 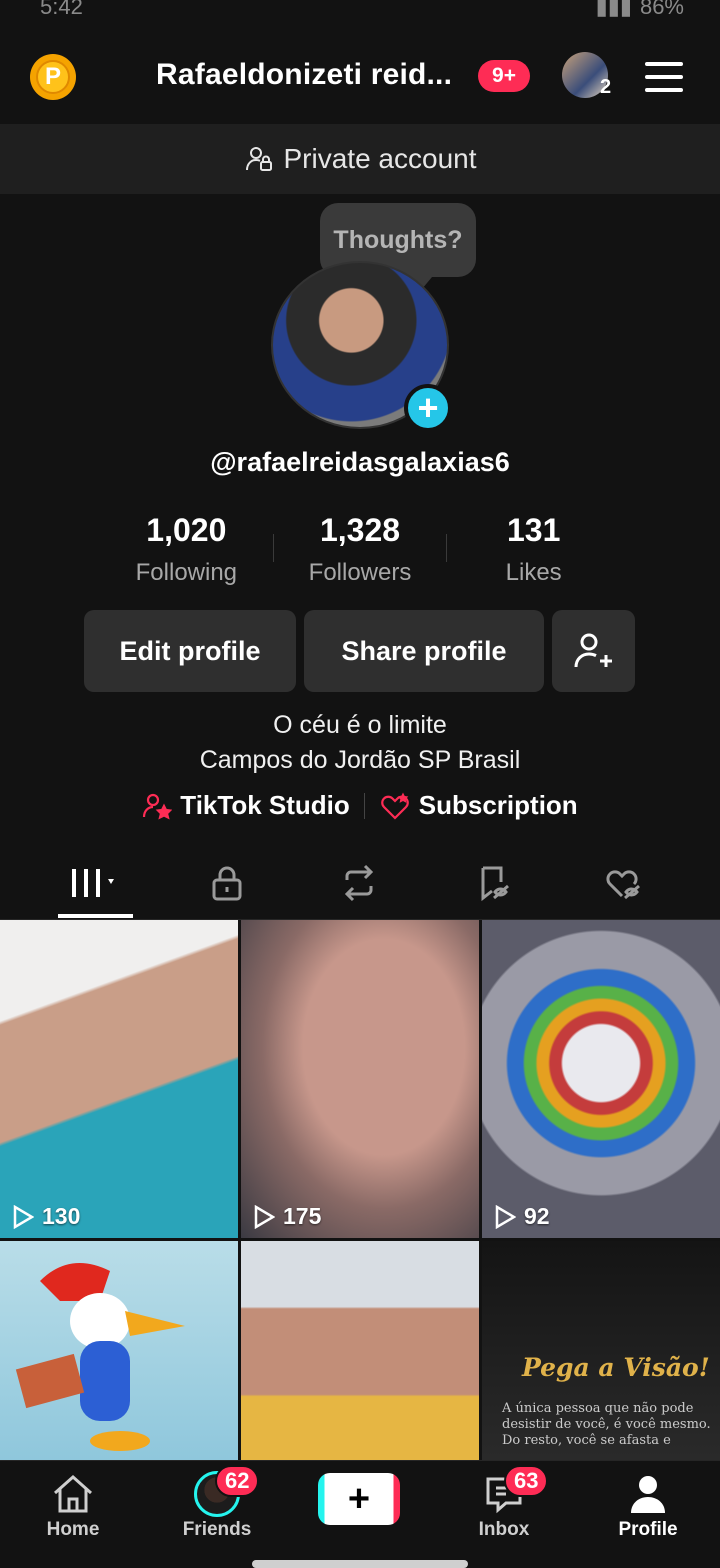 What do you see at coordinates (190, 651) in the screenshot?
I see `edit-profile-button: Edit profile` at bounding box center [190, 651].